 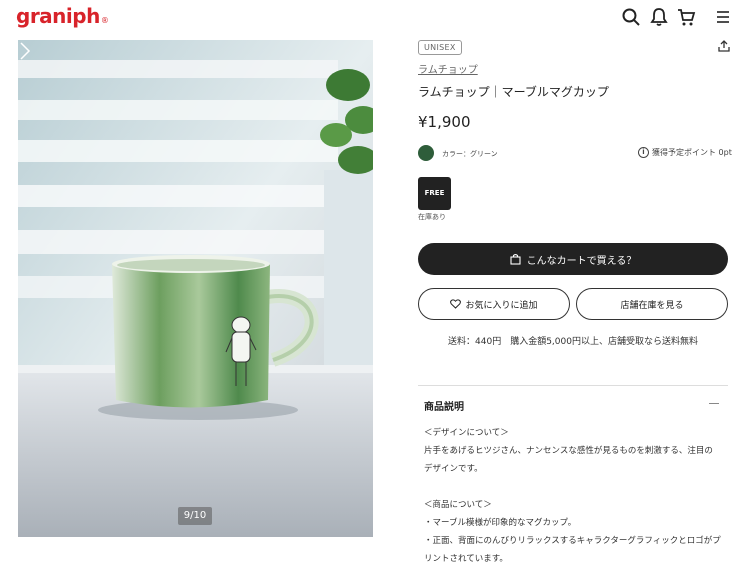 What do you see at coordinates (723, 17) in the screenshot?
I see `menu-icon` at bounding box center [723, 17].